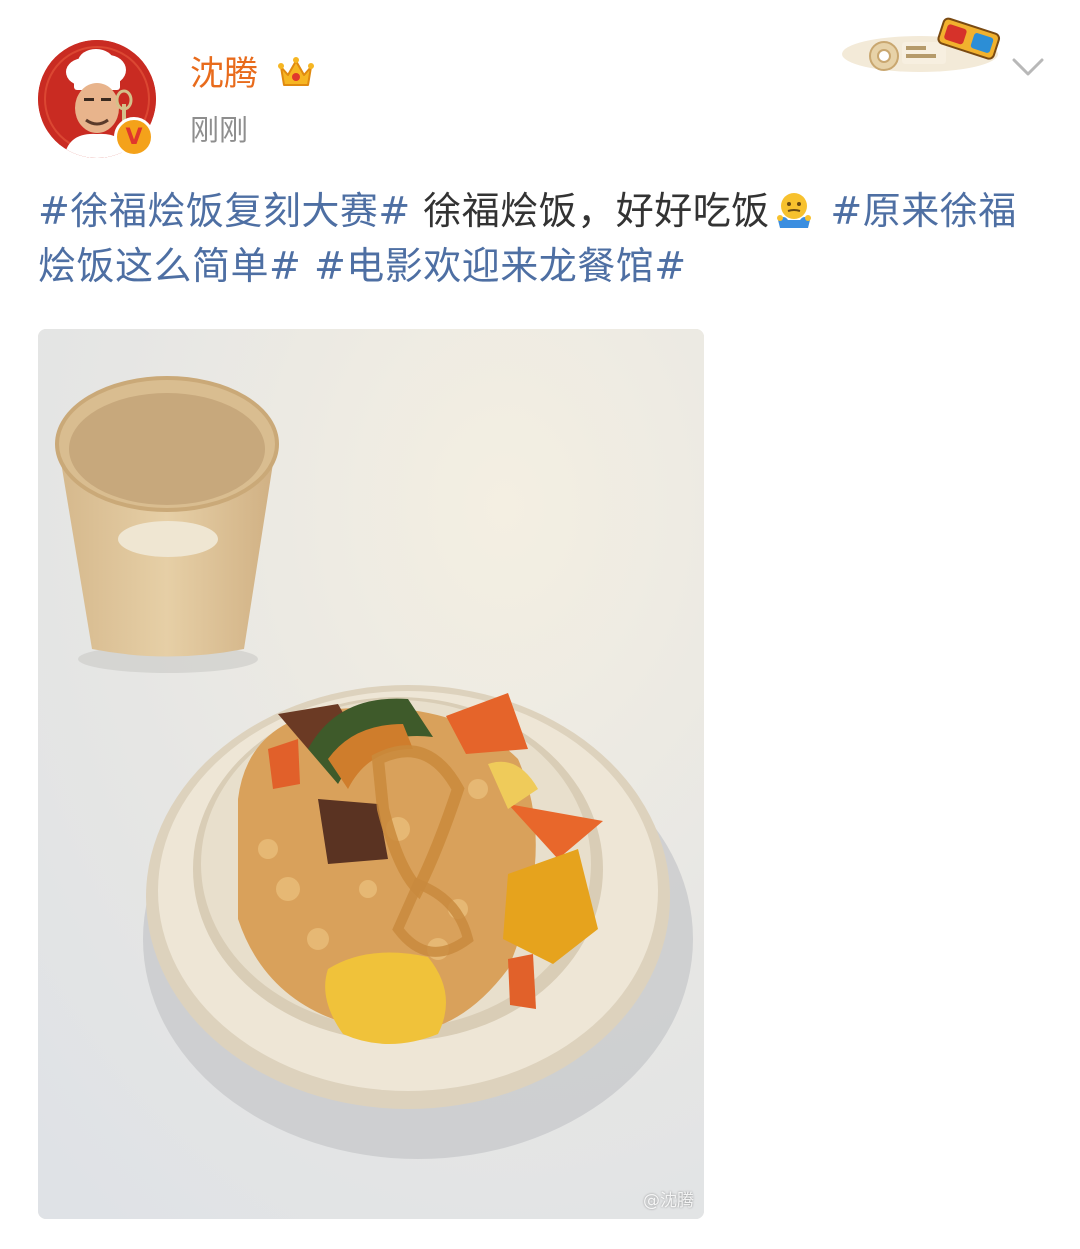  Describe the element at coordinates (540, 85) in the screenshot. I see `post-header: V 沈腾 刚刚` at that location.